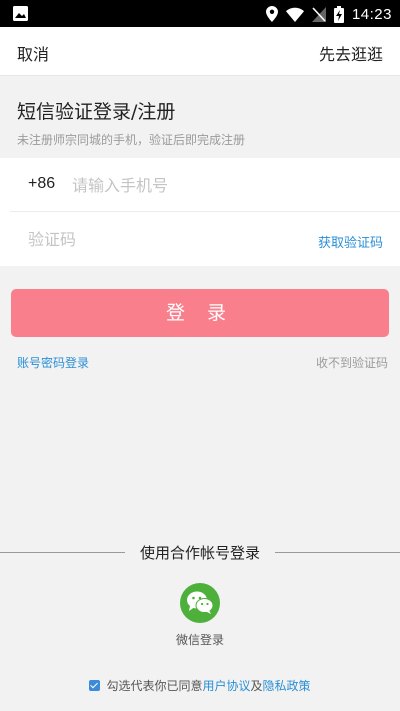 This screenshot has width=400, height=711. I want to click on account-password-login-link: 账号密码登录, so click(53, 362).